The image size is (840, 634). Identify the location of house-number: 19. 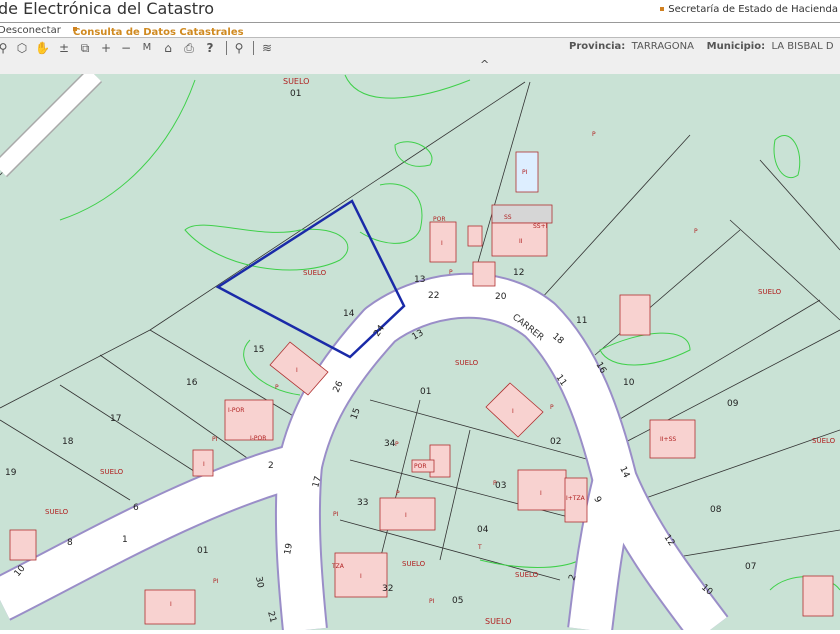
(289, 548).